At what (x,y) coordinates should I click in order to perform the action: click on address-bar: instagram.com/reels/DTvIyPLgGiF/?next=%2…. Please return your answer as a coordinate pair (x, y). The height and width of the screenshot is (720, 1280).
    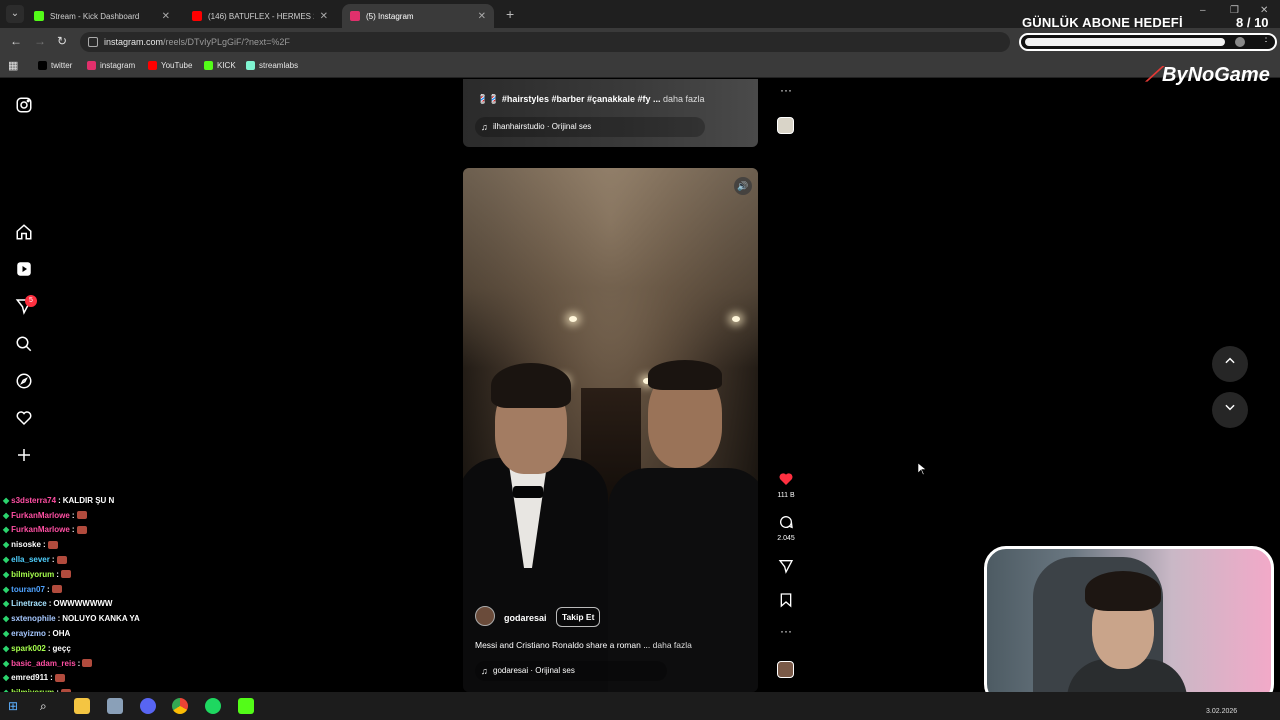
    Looking at the image, I should click on (545, 42).